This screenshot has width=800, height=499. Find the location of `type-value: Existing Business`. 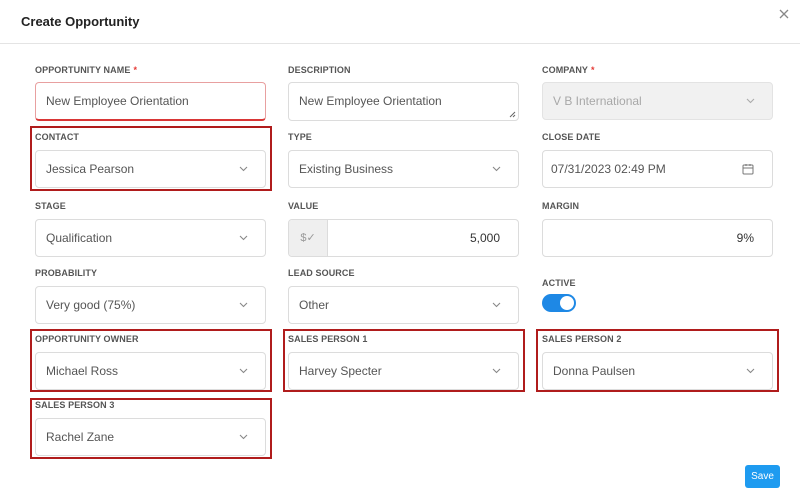

type-value: Existing Business is located at coordinates (346, 169).